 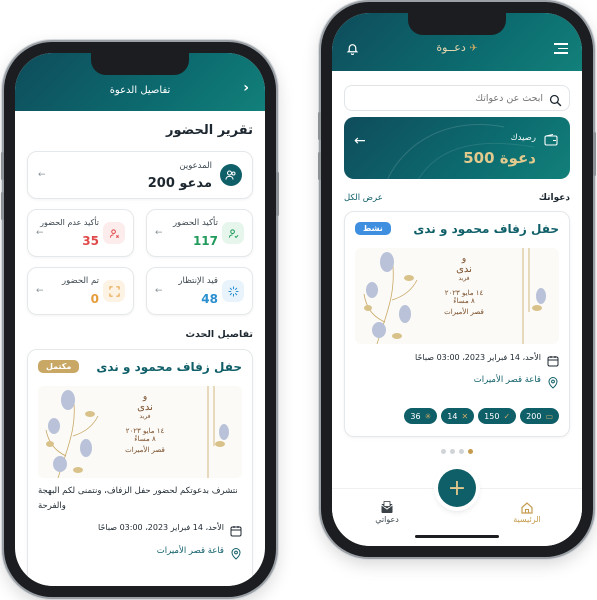 What do you see at coordinates (551, 138) in the screenshot?
I see `wallet-icon` at bounding box center [551, 138].